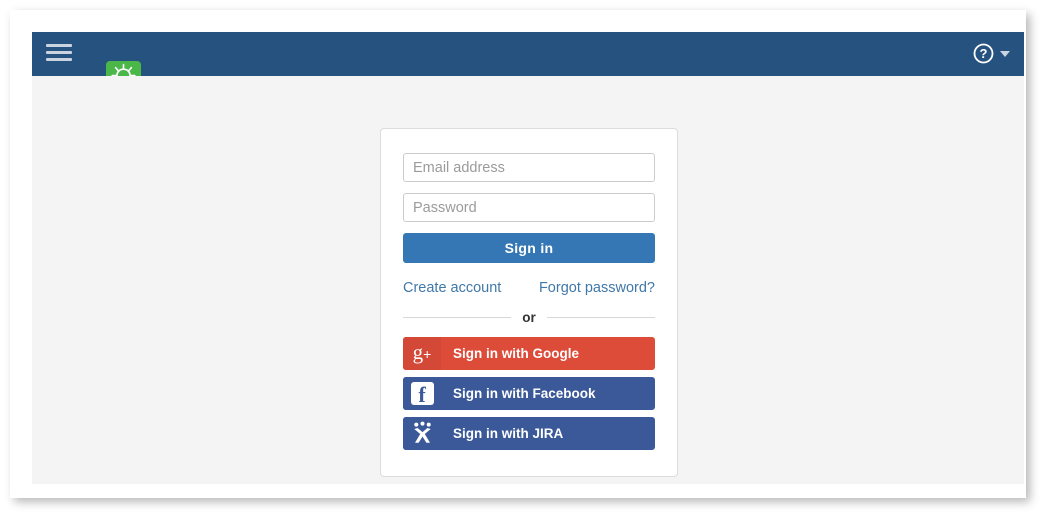 The image size is (1047, 524). Describe the element at coordinates (529, 248) in the screenshot. I see `sign-in-button: Sign in` at that location.